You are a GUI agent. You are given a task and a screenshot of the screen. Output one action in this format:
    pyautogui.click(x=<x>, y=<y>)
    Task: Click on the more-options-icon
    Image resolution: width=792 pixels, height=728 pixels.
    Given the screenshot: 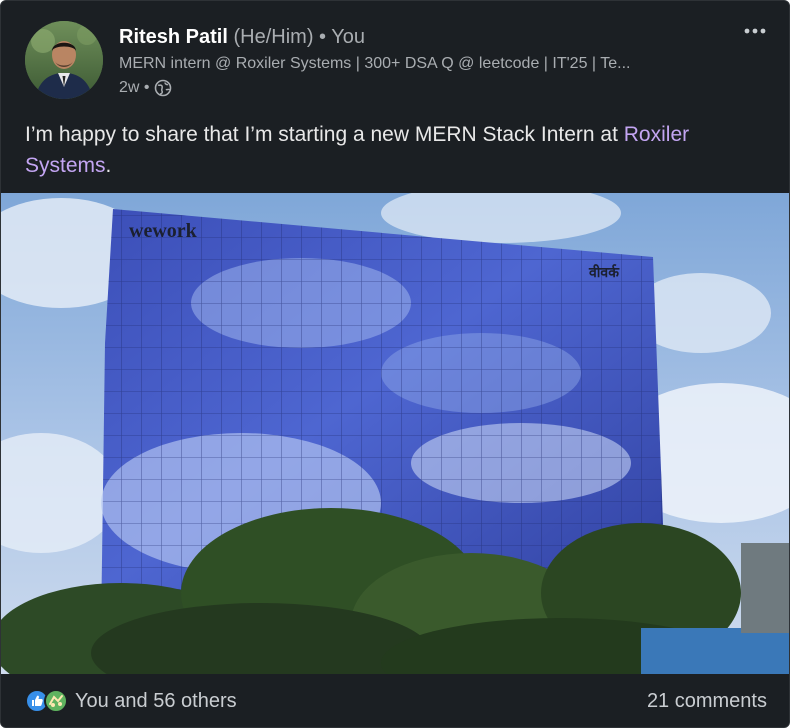 What is the action you would take?
    pyautogui.click(x=755, y=31)
    